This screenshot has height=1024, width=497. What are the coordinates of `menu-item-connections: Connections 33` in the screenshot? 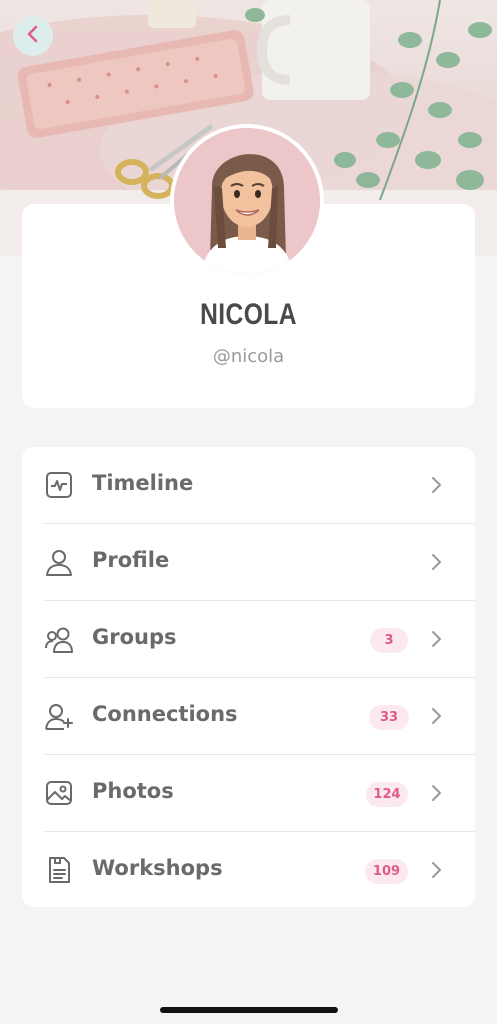 It's located at (248, 716).